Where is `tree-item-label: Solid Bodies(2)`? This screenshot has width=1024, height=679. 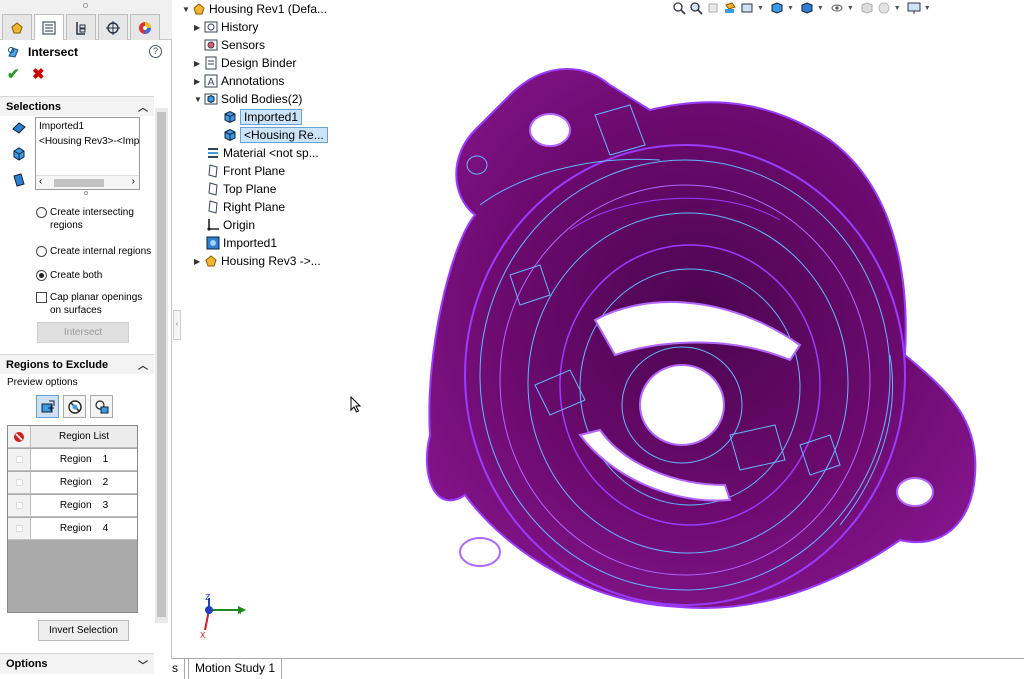
tree-item-label: Solid Bodies(2) is located at coordinates (262, 99).